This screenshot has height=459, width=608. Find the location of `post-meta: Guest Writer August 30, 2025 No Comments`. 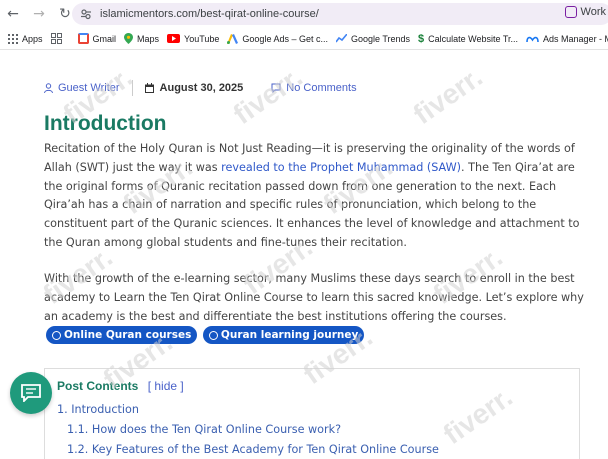

post-meta: Guest Writer August 30, 2025 No Comments is located at coordinates (200, 88).